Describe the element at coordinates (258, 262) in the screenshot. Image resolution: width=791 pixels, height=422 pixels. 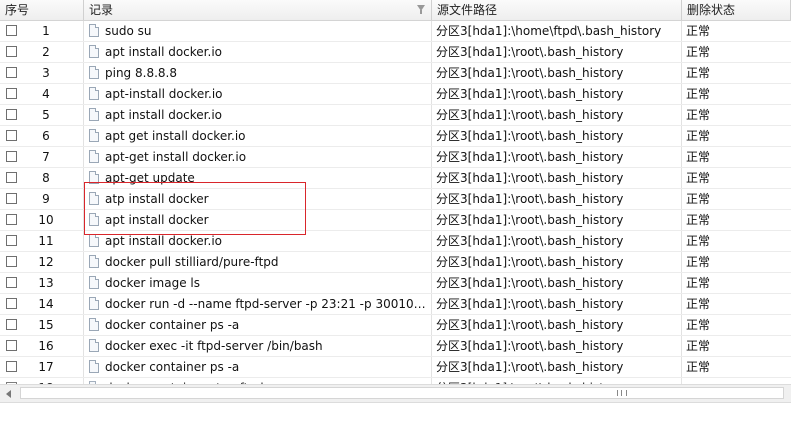
I see `record-cell: docker pull stilliard/pure-ftpd` at that location.